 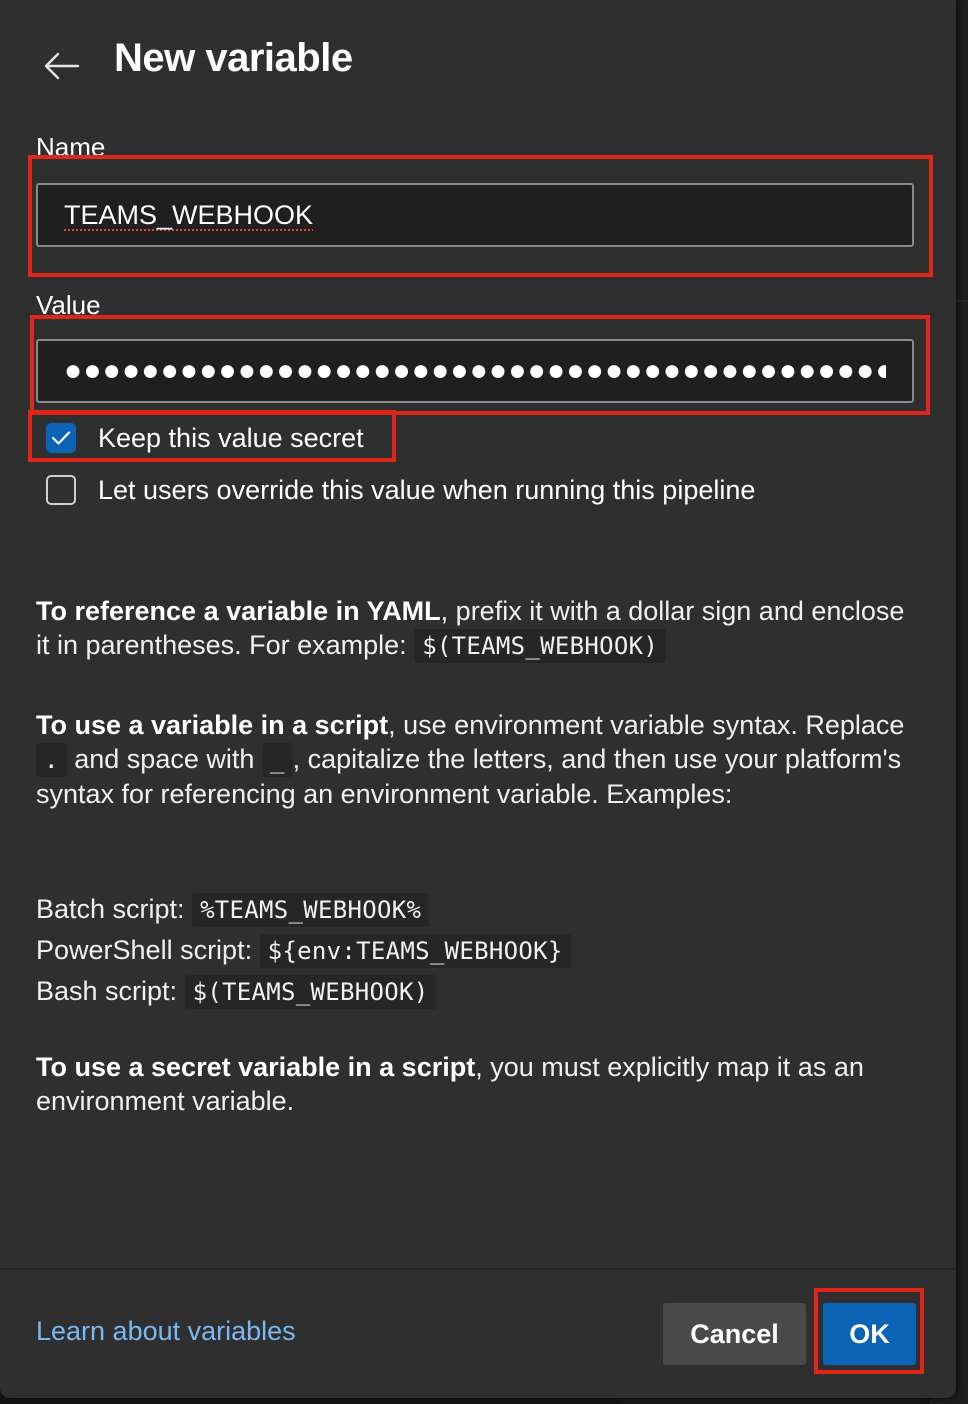 I want to click on name-input-value: TEAMS_WEBHOOK, so click(x=189, y=214).